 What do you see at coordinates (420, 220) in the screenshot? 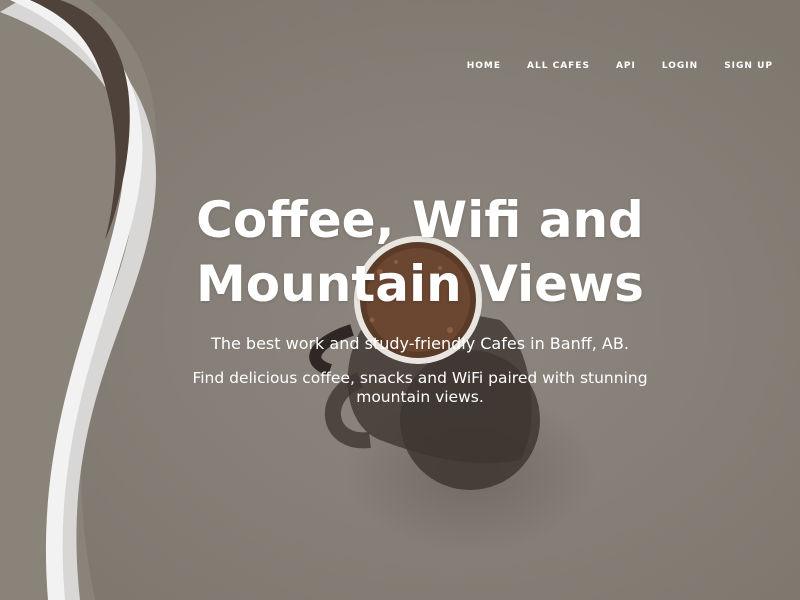
I see `hero-title-line-1: Coffee, Wifi and` at bounding box center [420, 220].